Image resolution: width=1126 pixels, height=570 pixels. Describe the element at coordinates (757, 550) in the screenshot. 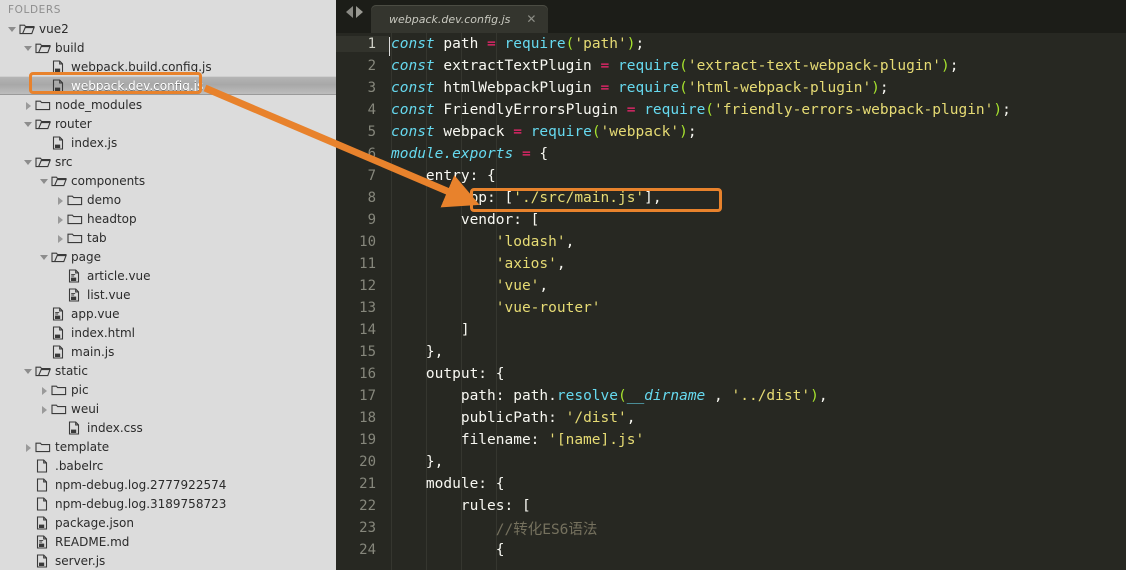

I see `code-line-text: {` at that location.